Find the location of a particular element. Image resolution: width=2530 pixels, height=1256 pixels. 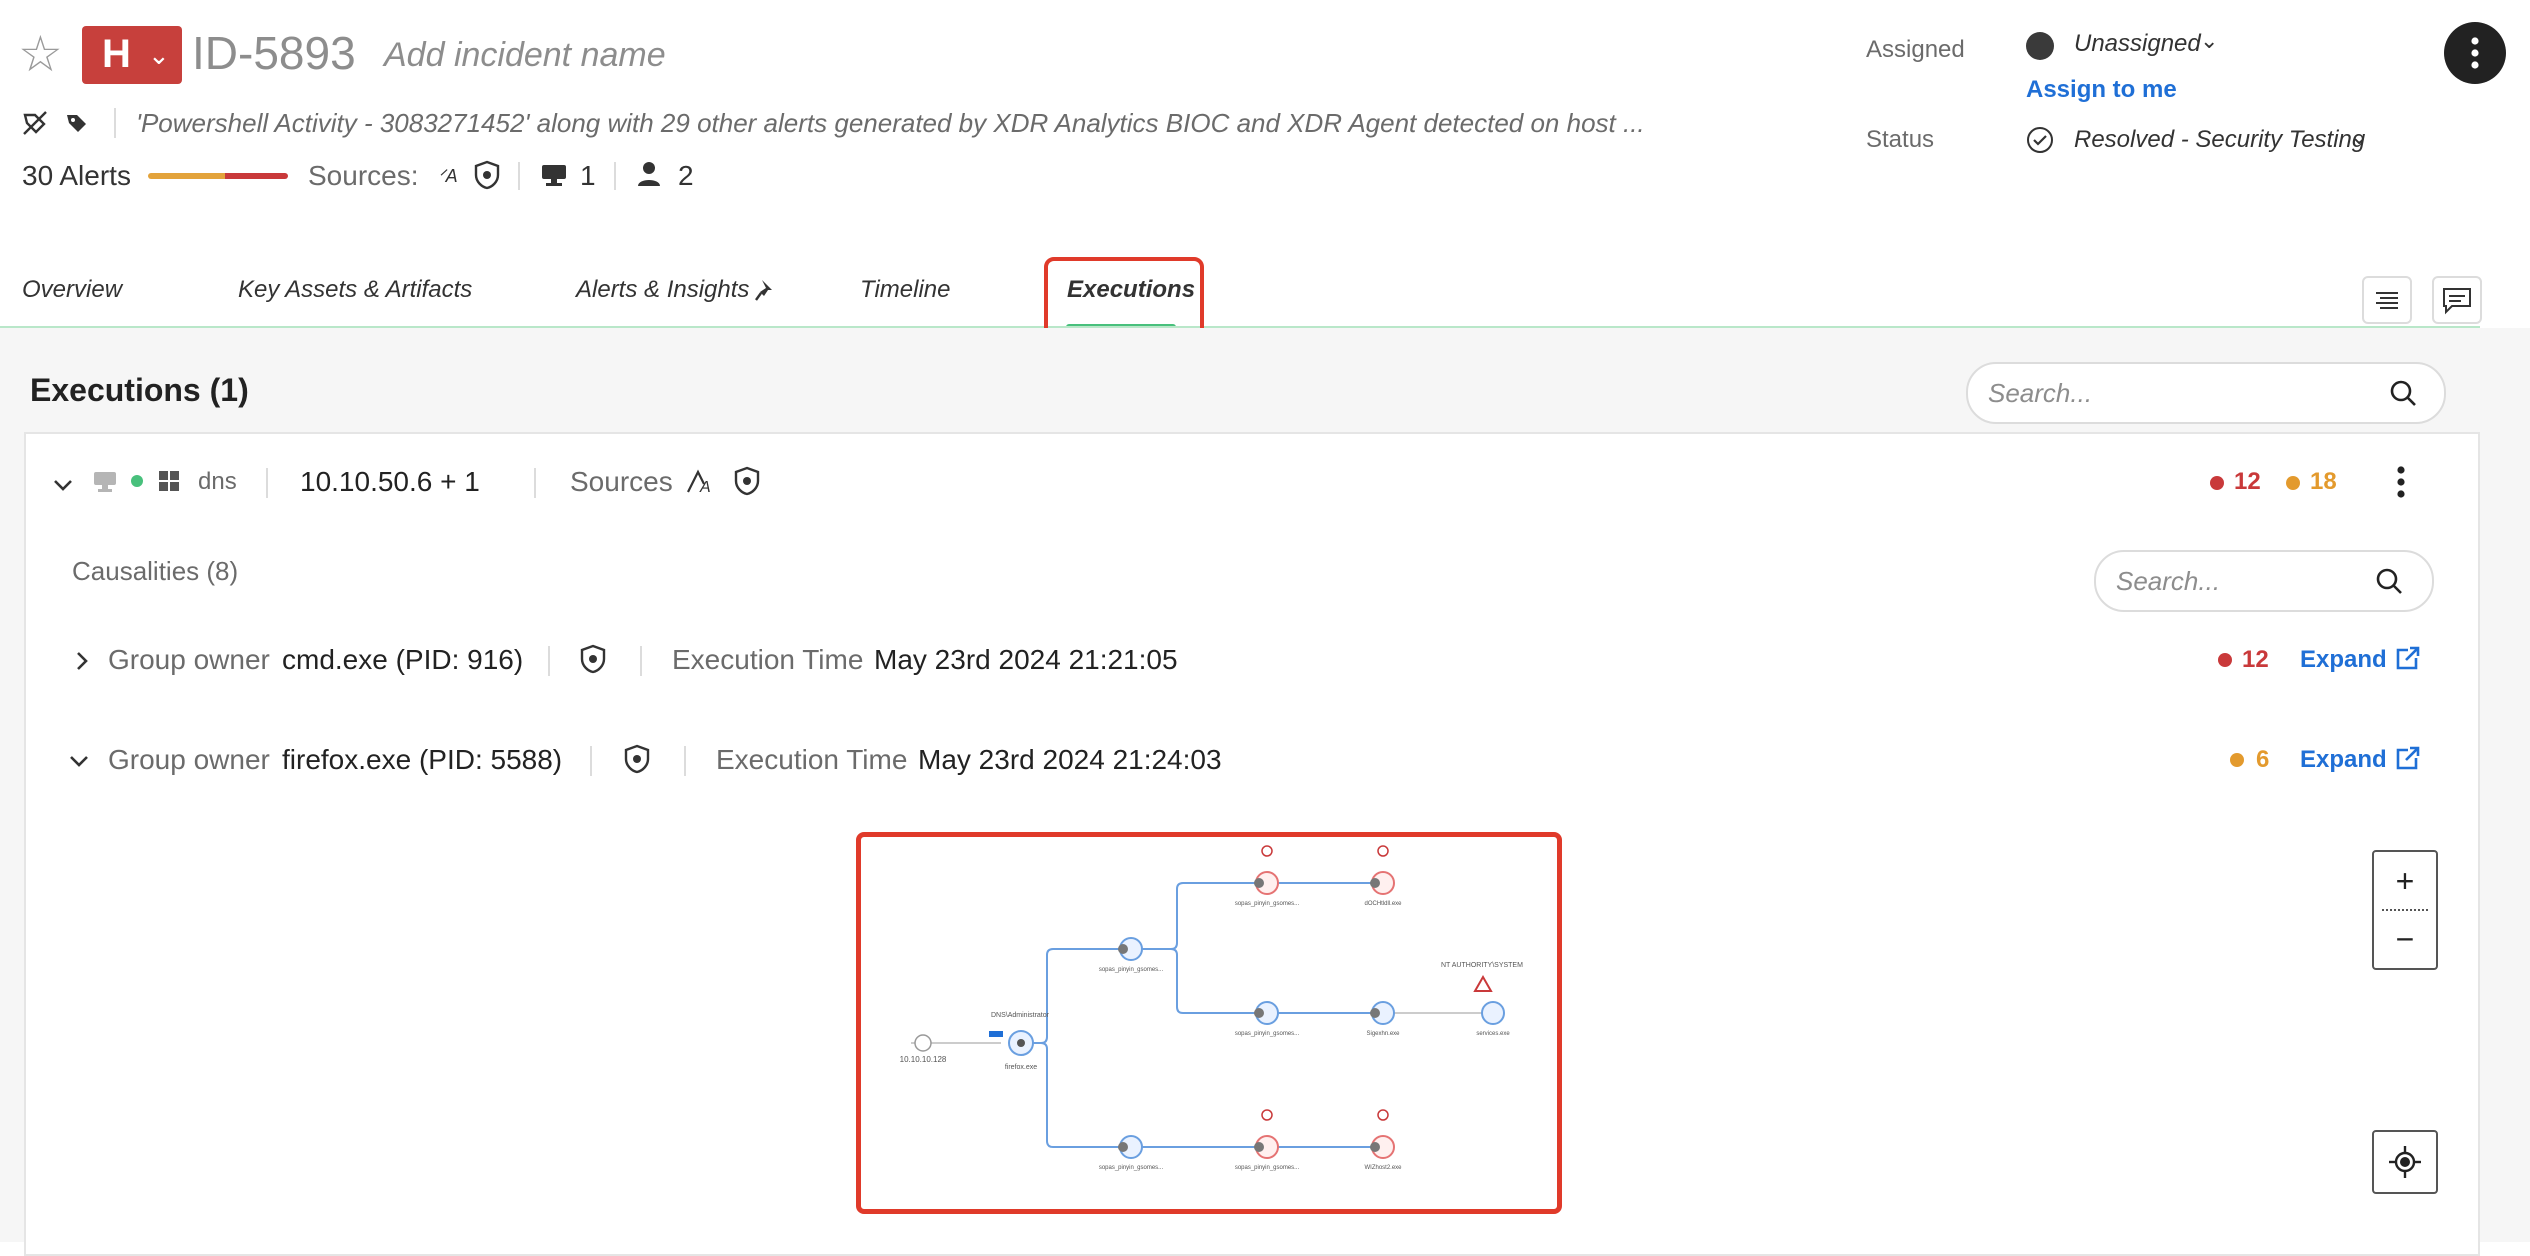

untag-icon is located at coordinates (35, 123).